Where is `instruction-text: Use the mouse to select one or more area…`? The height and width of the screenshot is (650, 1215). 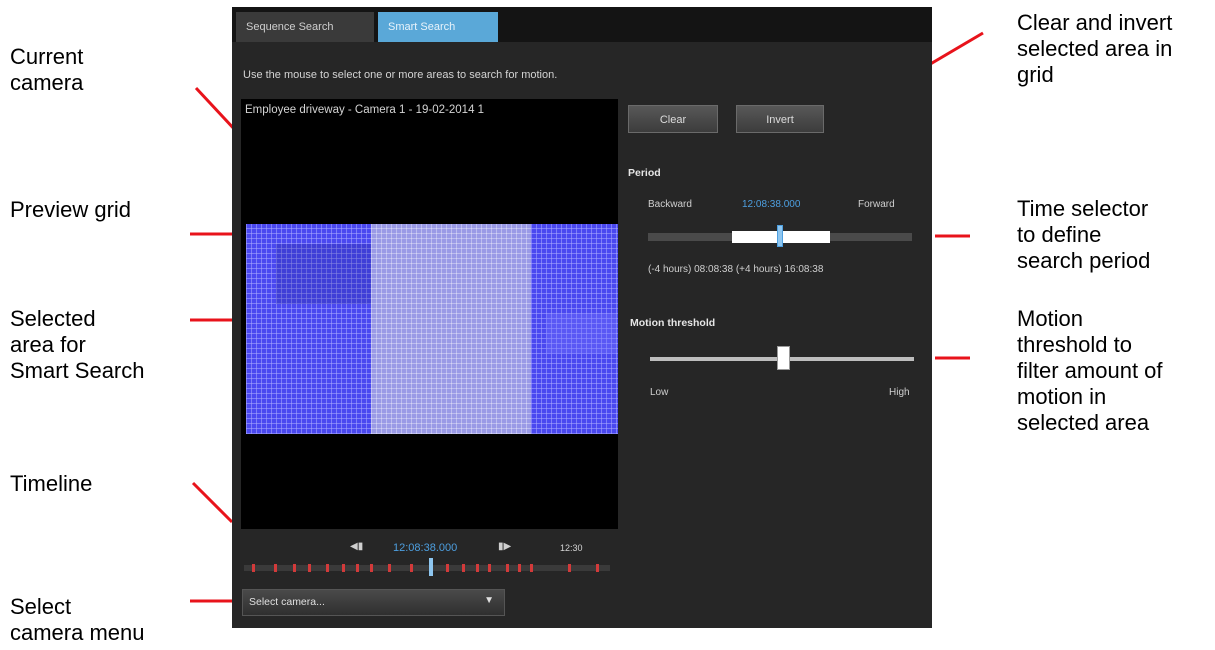 instruction-text: Use the mouse to select one or more area… is located at coordinates (400, 75).